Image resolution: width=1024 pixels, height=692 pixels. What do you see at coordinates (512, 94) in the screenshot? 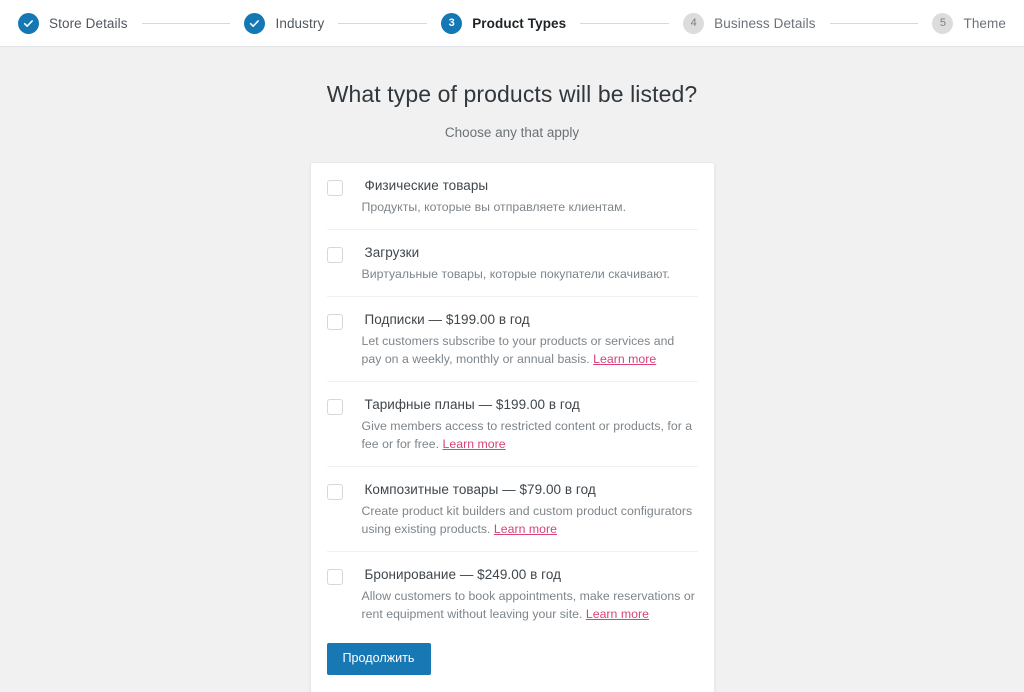
I see `page-title: What type of products will be listed?` at bounding box center [512, 94].